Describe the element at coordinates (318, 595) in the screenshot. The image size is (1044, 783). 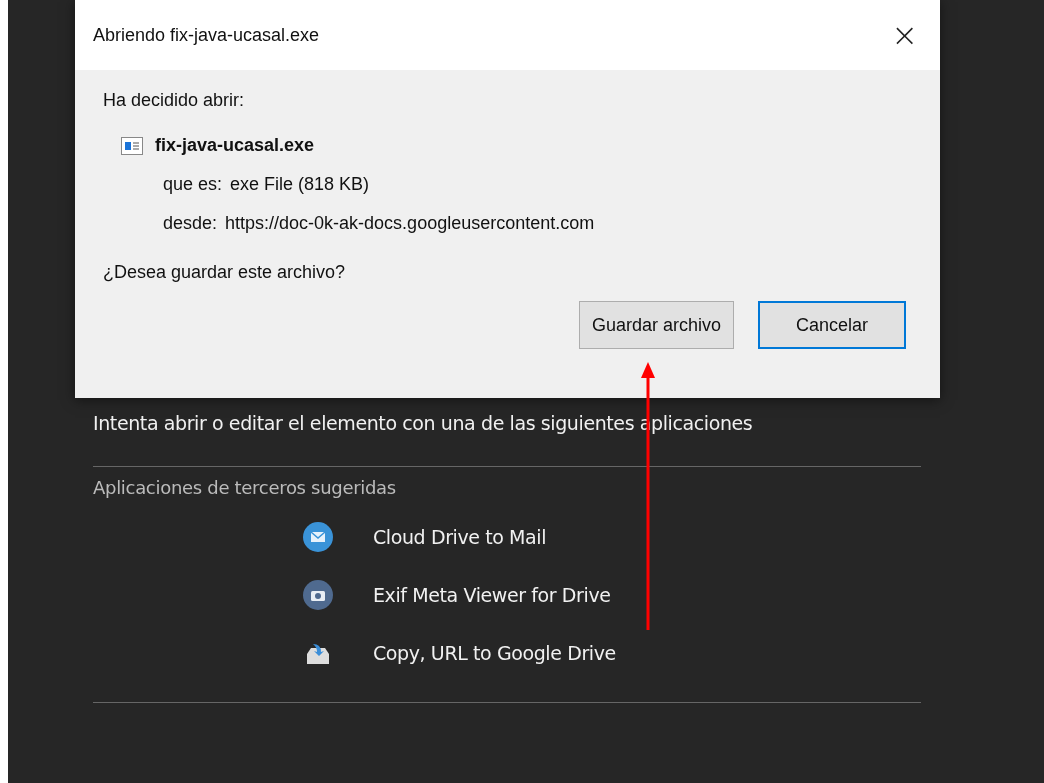
I see `camera-icon` at that location.